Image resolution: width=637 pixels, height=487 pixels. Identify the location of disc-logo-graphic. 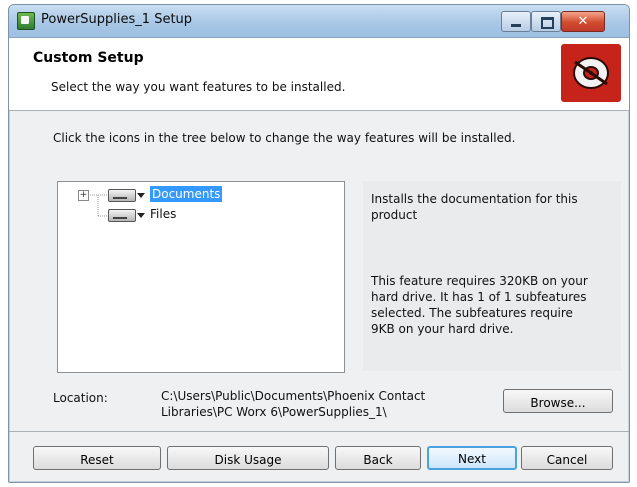
(591, 73).